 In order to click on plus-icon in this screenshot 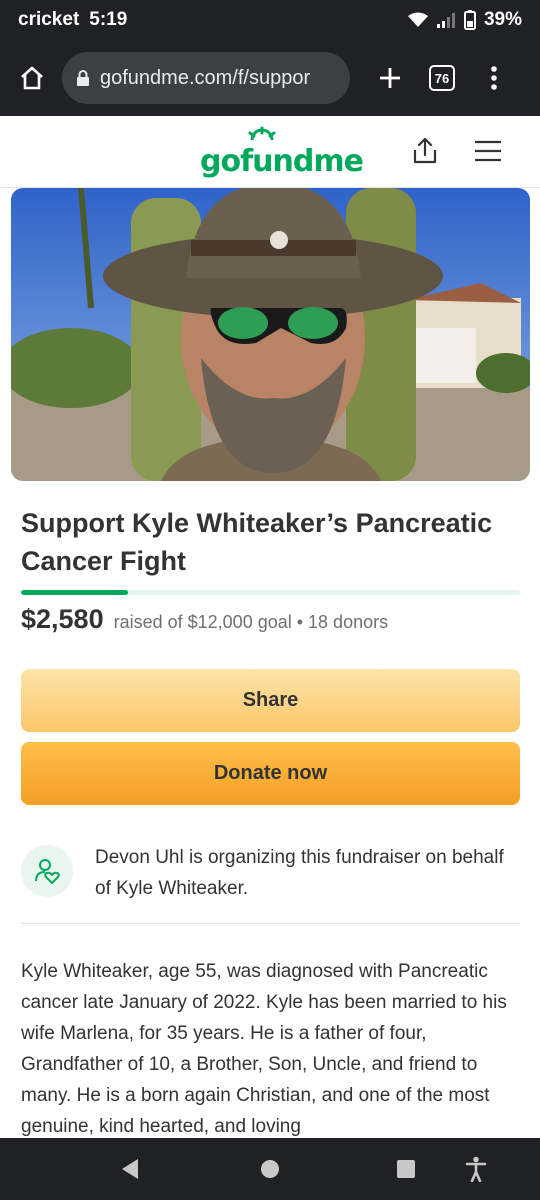, I will do `click(390, 78)`.